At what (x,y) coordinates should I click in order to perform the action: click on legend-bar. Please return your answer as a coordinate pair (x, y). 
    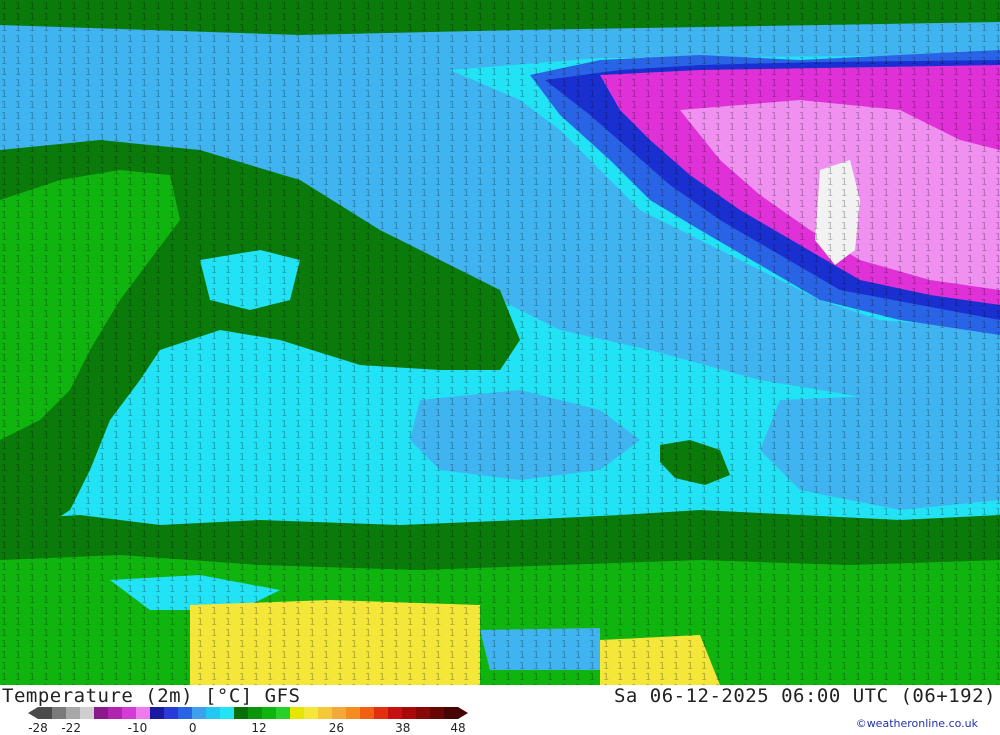
    Looking at the image, I should click on (248, 713).